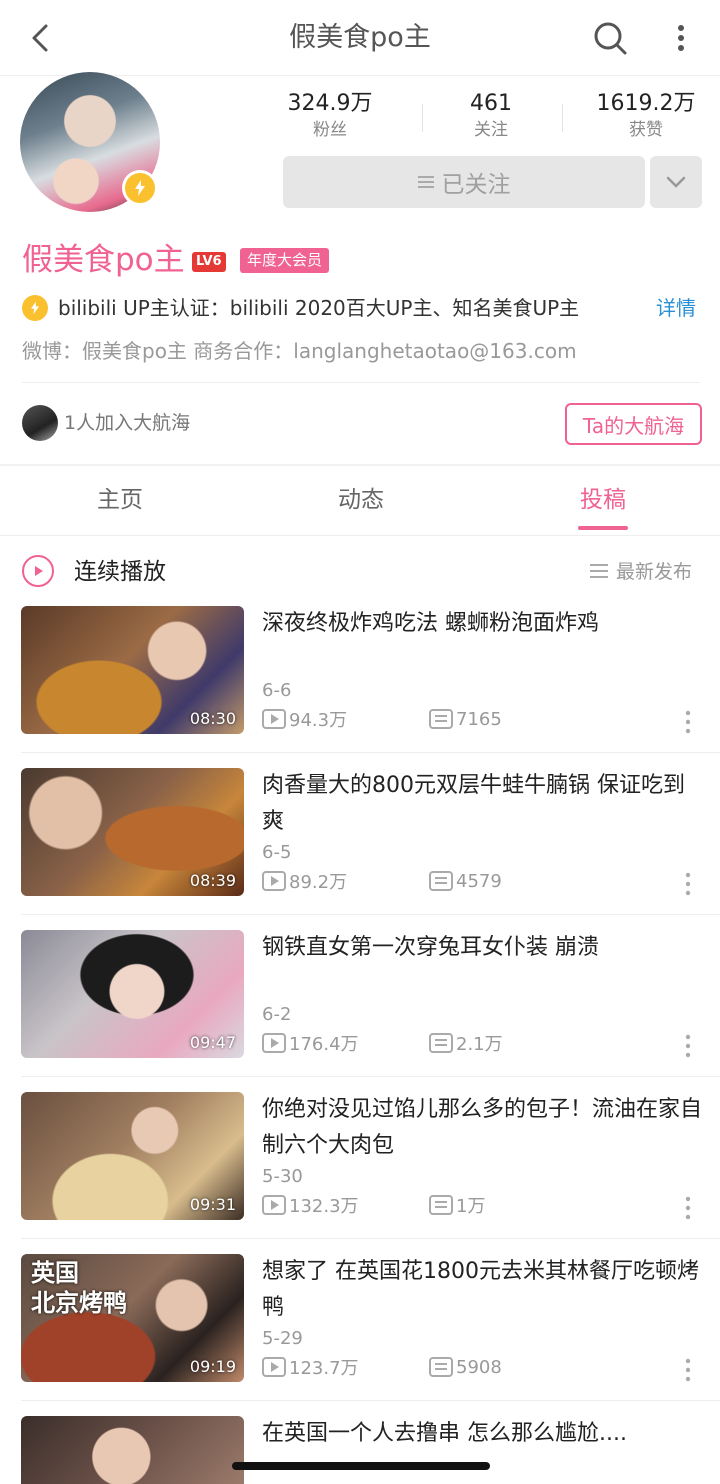 This screenshot has height=1484, width=720. I want to click on sort-label: 最新发布, so click(654, 572).